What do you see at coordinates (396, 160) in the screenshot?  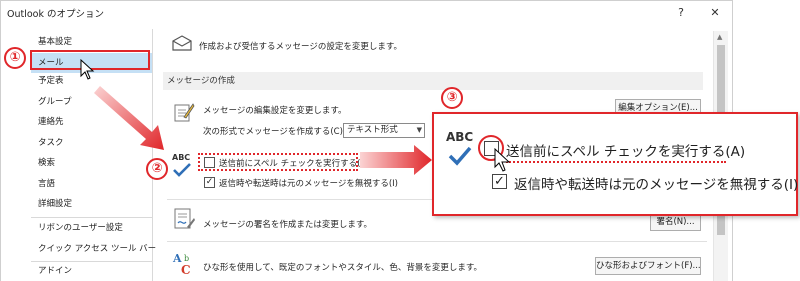 I see `arrow-setting-to-zoom` at bounding box center [396, 160].